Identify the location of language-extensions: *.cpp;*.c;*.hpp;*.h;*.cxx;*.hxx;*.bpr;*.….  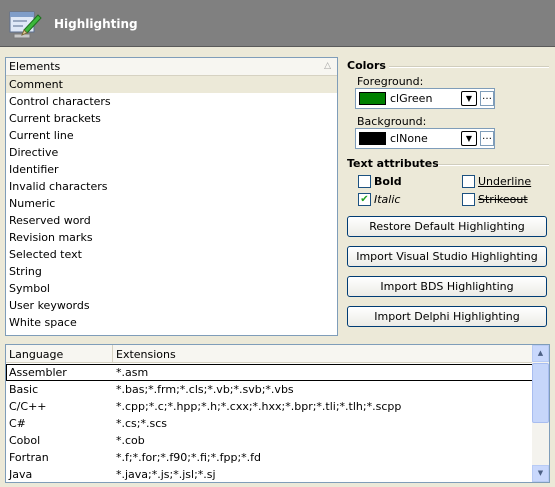
(259, 406).